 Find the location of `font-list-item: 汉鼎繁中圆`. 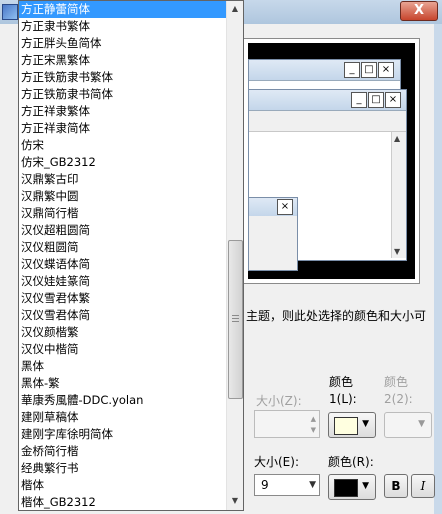

font-list-item: 汉鼎繁中圆 is located at coordinates (123, 196).